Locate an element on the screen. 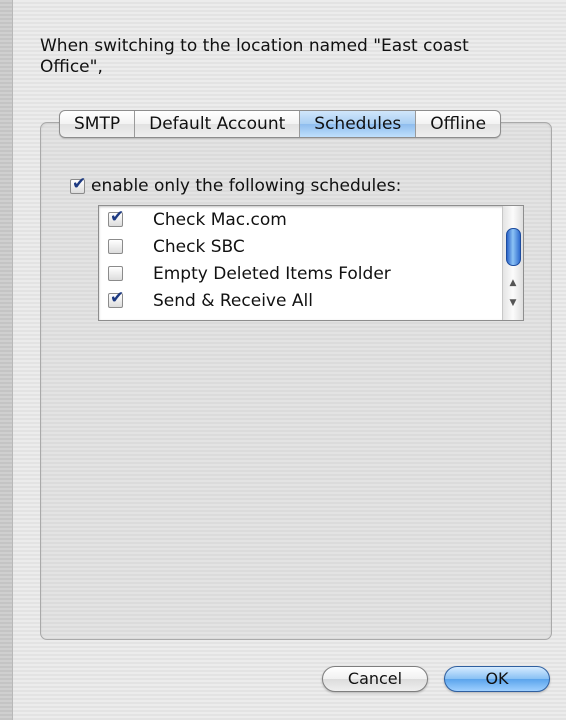 The height and width of the screenshot is (720, 566). list-scrollbar: ▲ ▼ is located at coordinates (512, 263).